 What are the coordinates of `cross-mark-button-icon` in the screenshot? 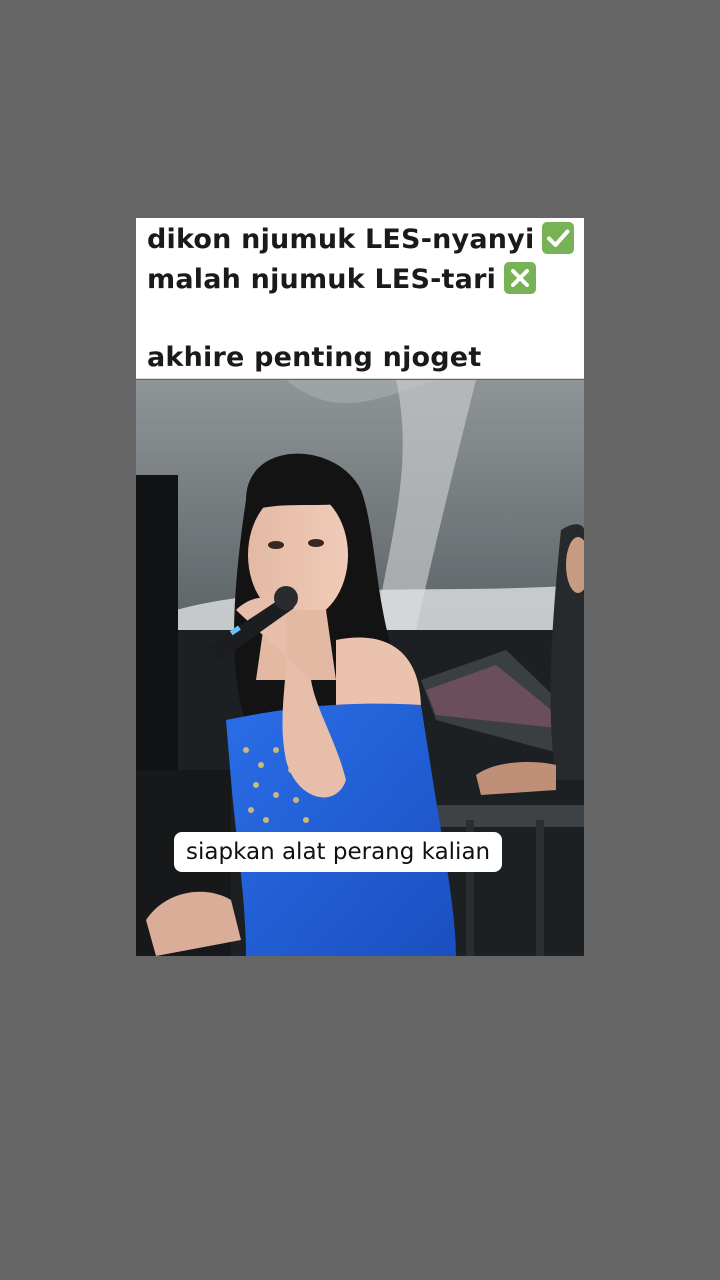 It's located at (520, 278).